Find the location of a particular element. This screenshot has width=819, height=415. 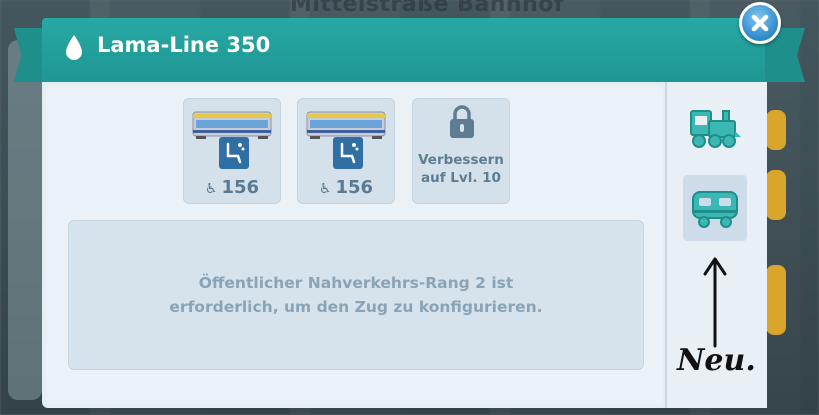

unlock-requirement: Verbessern auf Lvl. 10 is located at coordinates (461, 169).